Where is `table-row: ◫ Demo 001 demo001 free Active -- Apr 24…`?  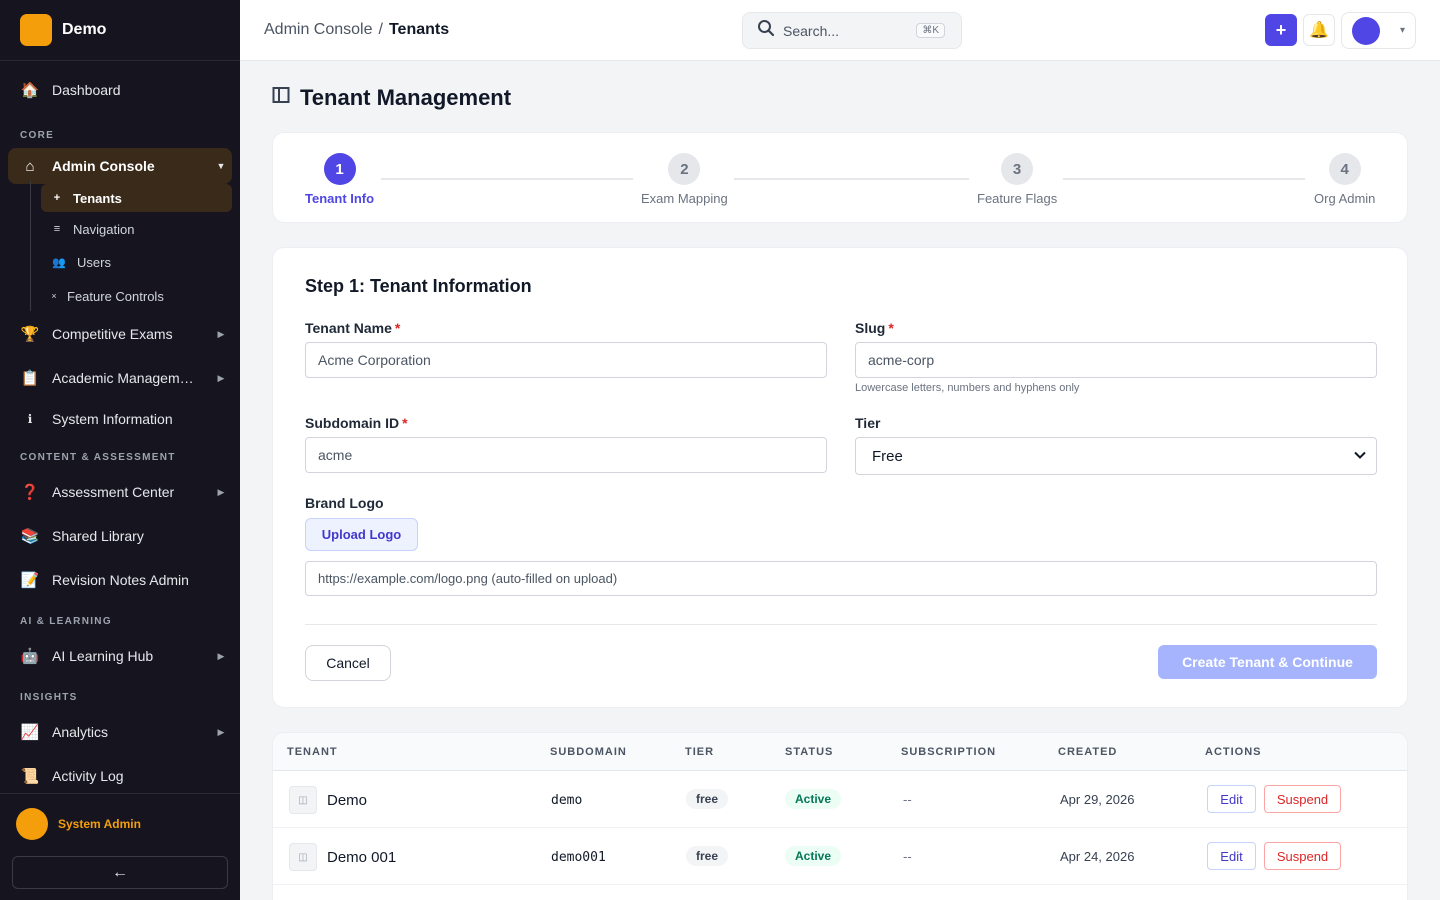
table-row: ◫ Demo 001 demo001 free Active -- Apr 24… is located at coordinates (840, 856).